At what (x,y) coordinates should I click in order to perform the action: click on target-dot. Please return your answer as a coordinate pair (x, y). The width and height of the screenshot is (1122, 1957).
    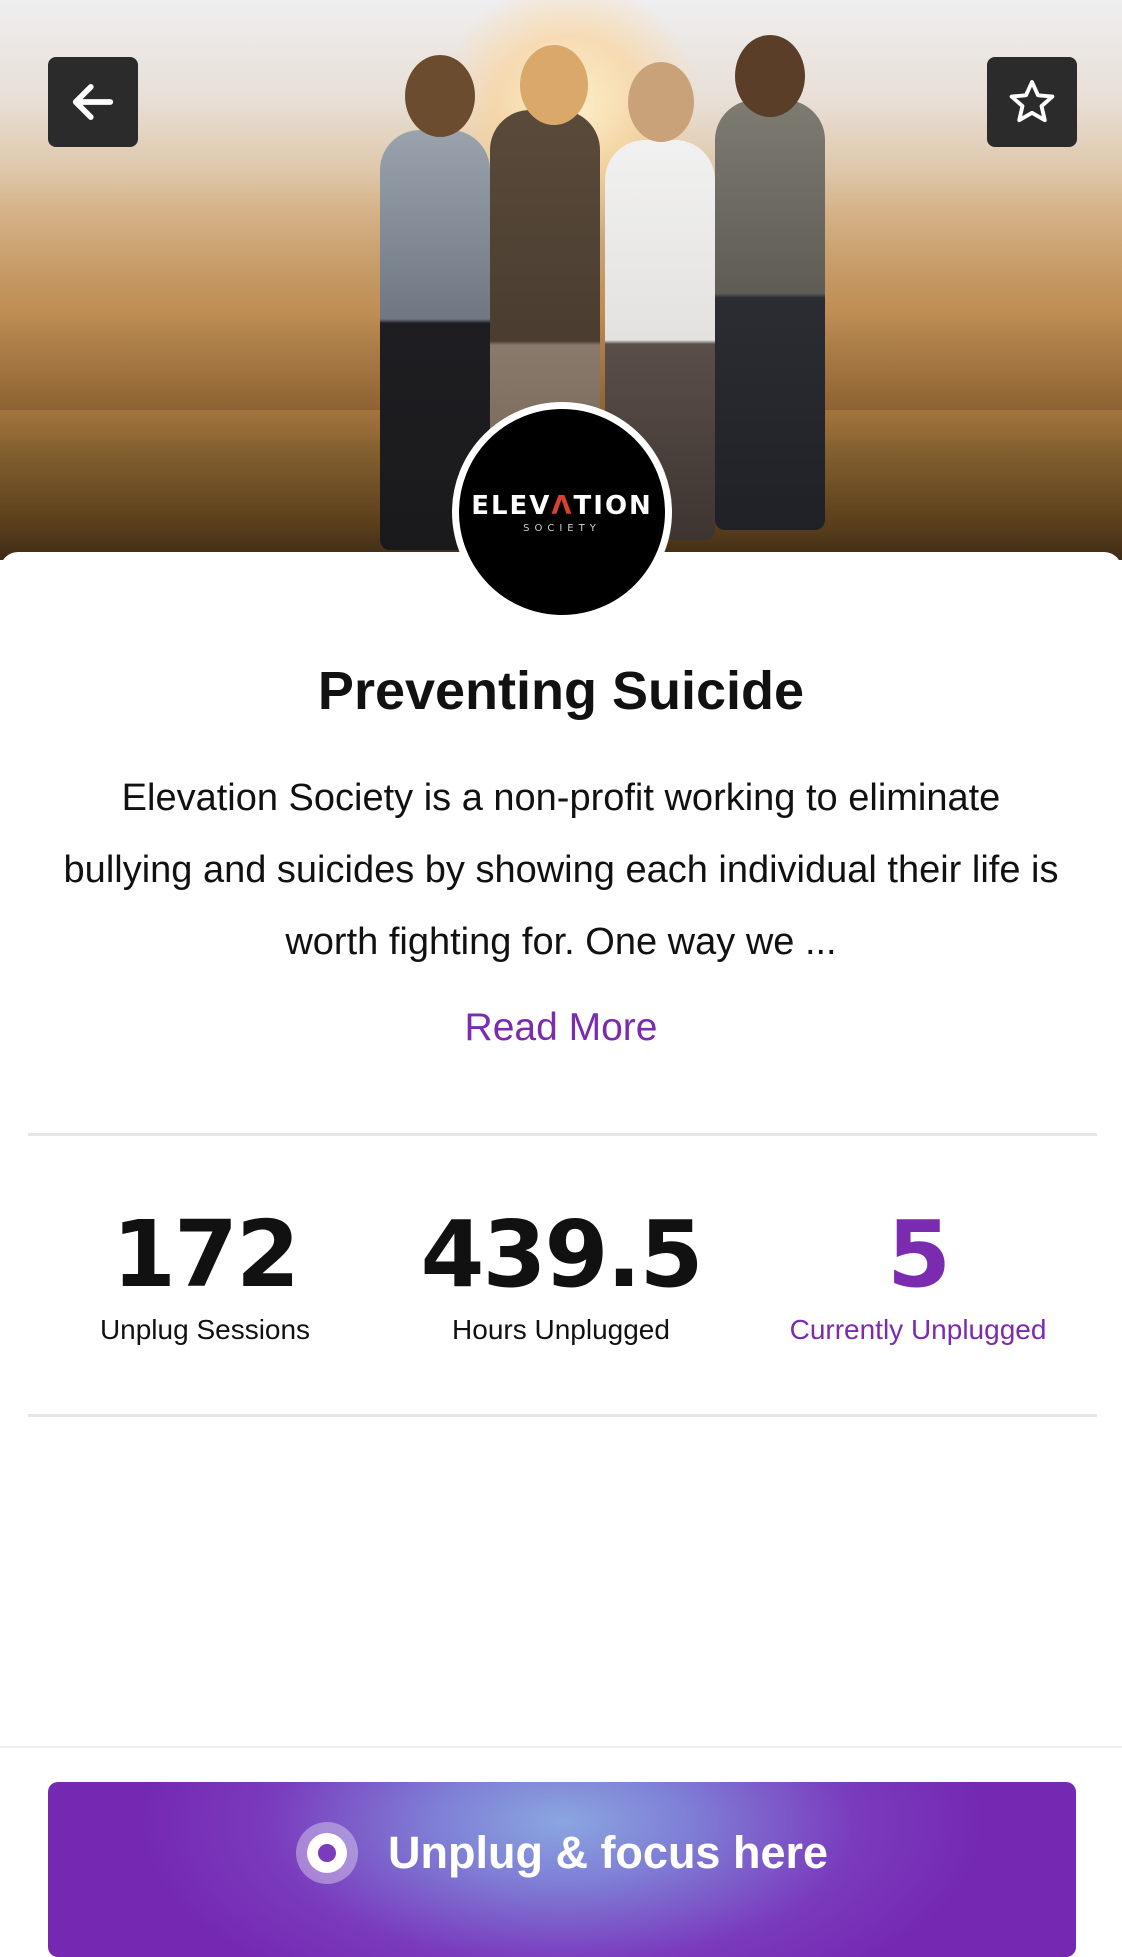
    Looking at the image, I should click on (326, 1853).